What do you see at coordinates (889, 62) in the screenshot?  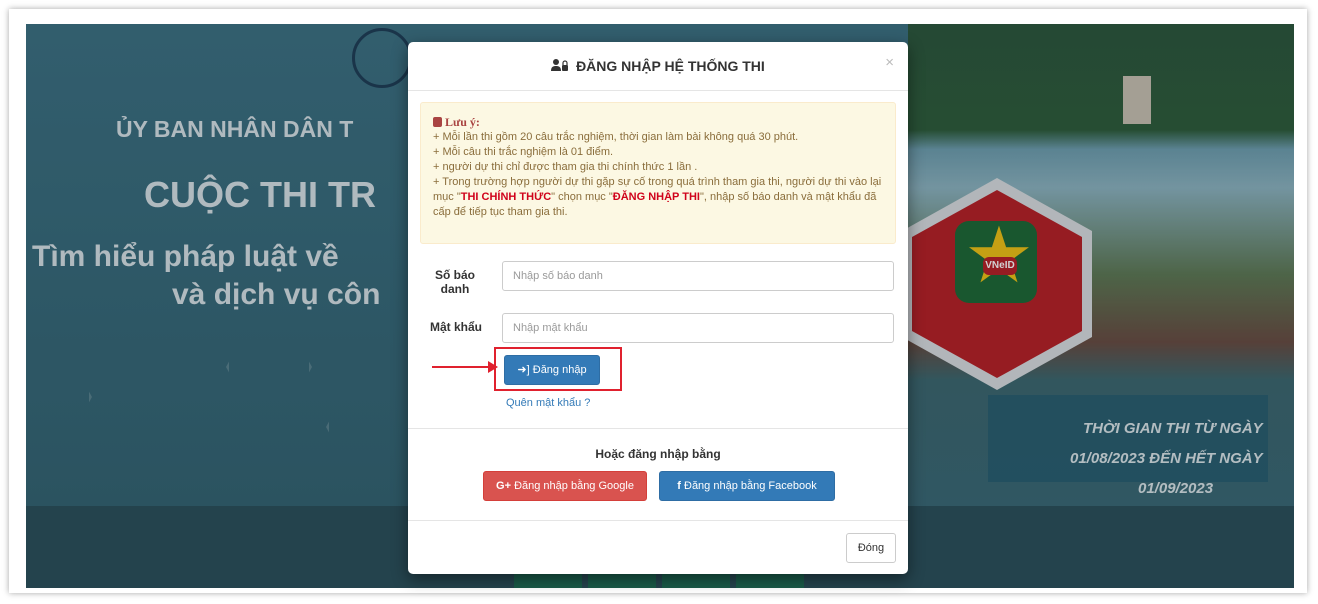 I see `close-icon: ×` at bounding box center [889, 62].